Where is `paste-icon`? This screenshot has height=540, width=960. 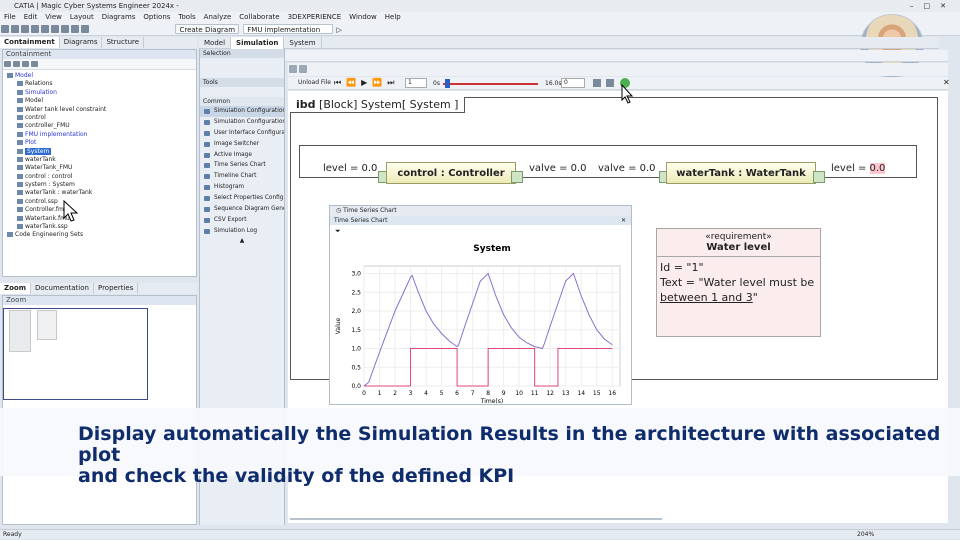 paste-icon is located at coordinates (65, 29).